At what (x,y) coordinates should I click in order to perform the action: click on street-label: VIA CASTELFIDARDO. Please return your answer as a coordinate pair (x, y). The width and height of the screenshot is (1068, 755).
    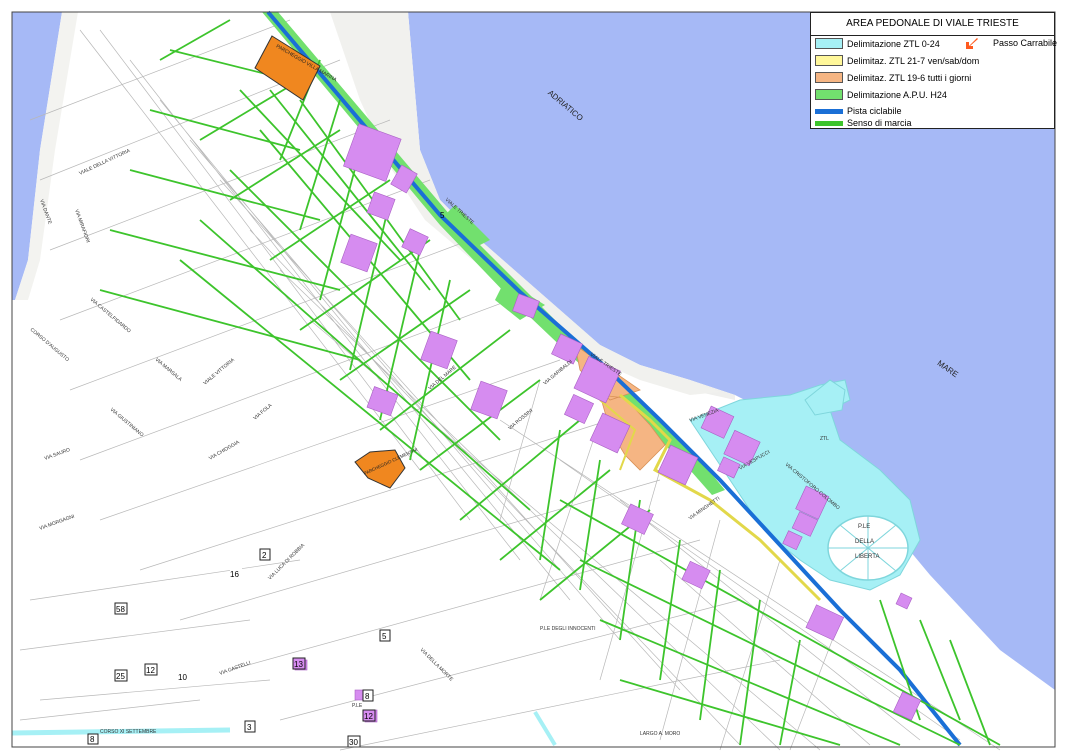
    Looking at the image, I should click on (110, 316).